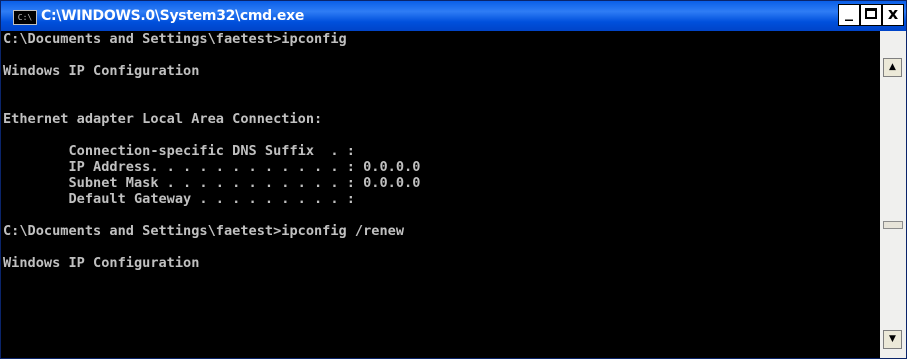 The height and width of the screenshot is (359, 907). Describe the element at coordinates (179, 199) in the screenshot. I see `console-line: Default Gateway . . . . . . . . . :` at that location.